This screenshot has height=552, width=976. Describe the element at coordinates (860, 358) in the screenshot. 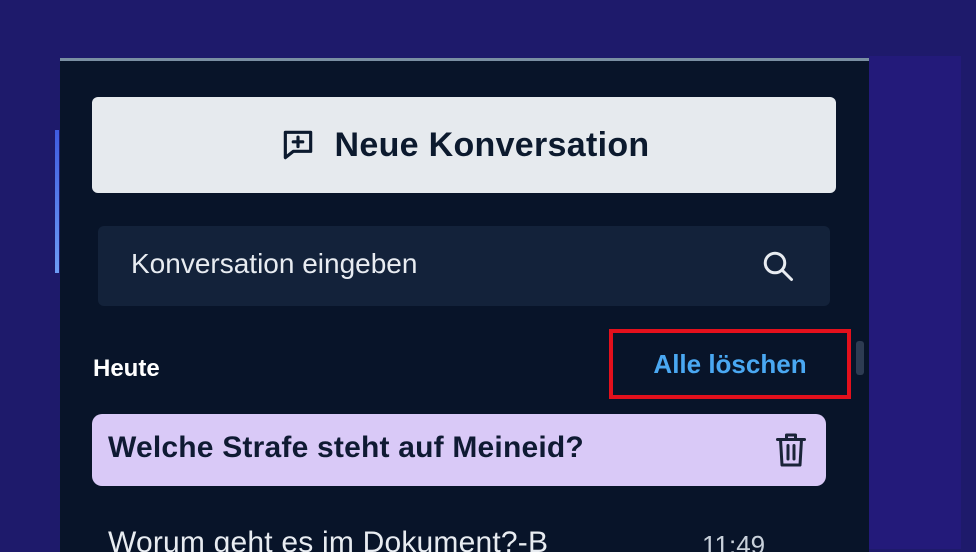

I see `scrollbar-thumb` at that location.